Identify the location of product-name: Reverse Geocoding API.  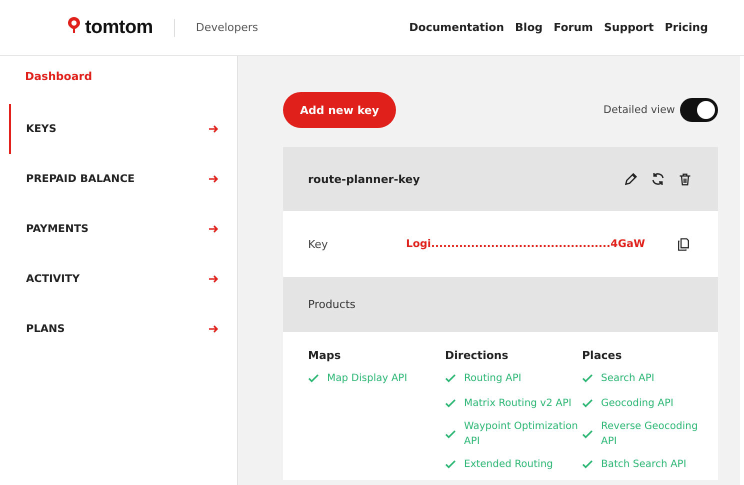
(650, 434).